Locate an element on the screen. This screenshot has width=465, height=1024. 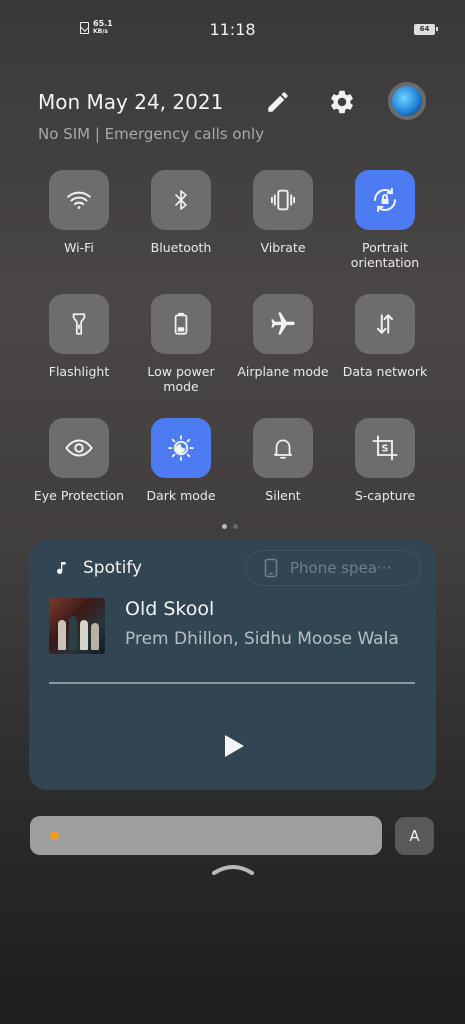
play-button is located at coordinates (234, 746).